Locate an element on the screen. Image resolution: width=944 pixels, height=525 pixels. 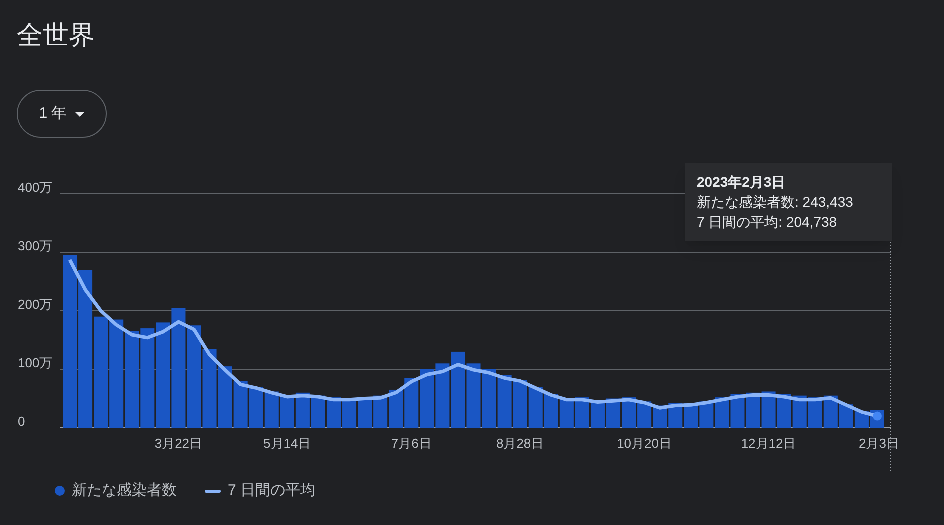
caret-icon is located at coordinates (79, 114).